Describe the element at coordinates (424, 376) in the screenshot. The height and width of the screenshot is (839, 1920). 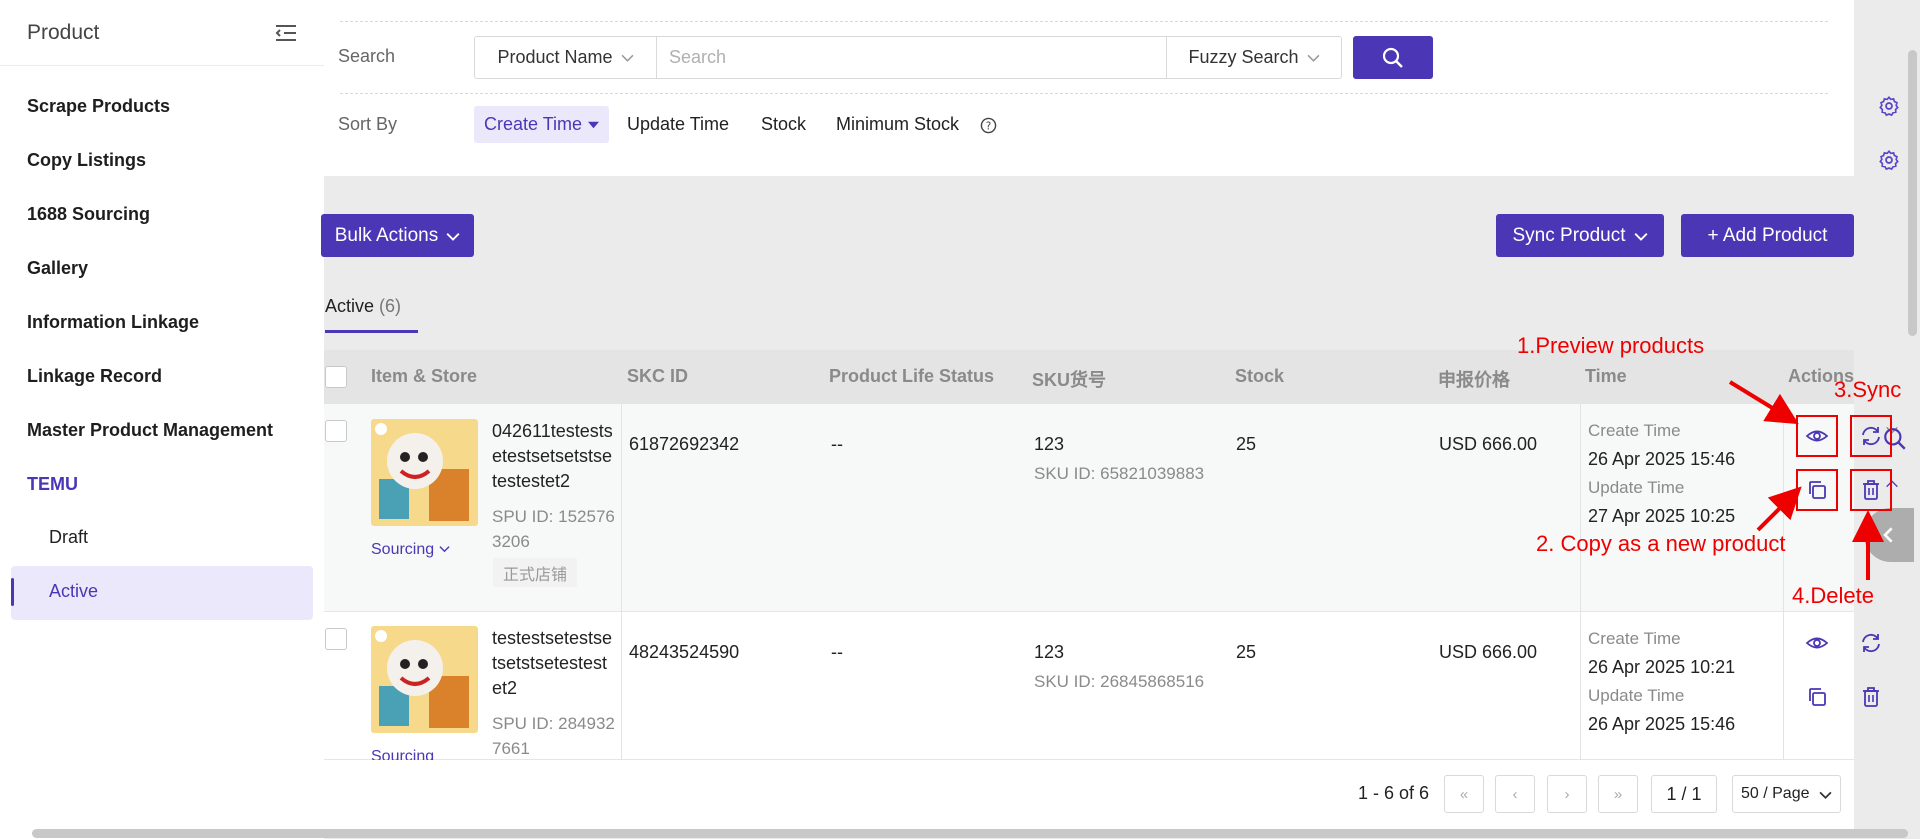
I see `header-item-store: Item & Store` at that location.